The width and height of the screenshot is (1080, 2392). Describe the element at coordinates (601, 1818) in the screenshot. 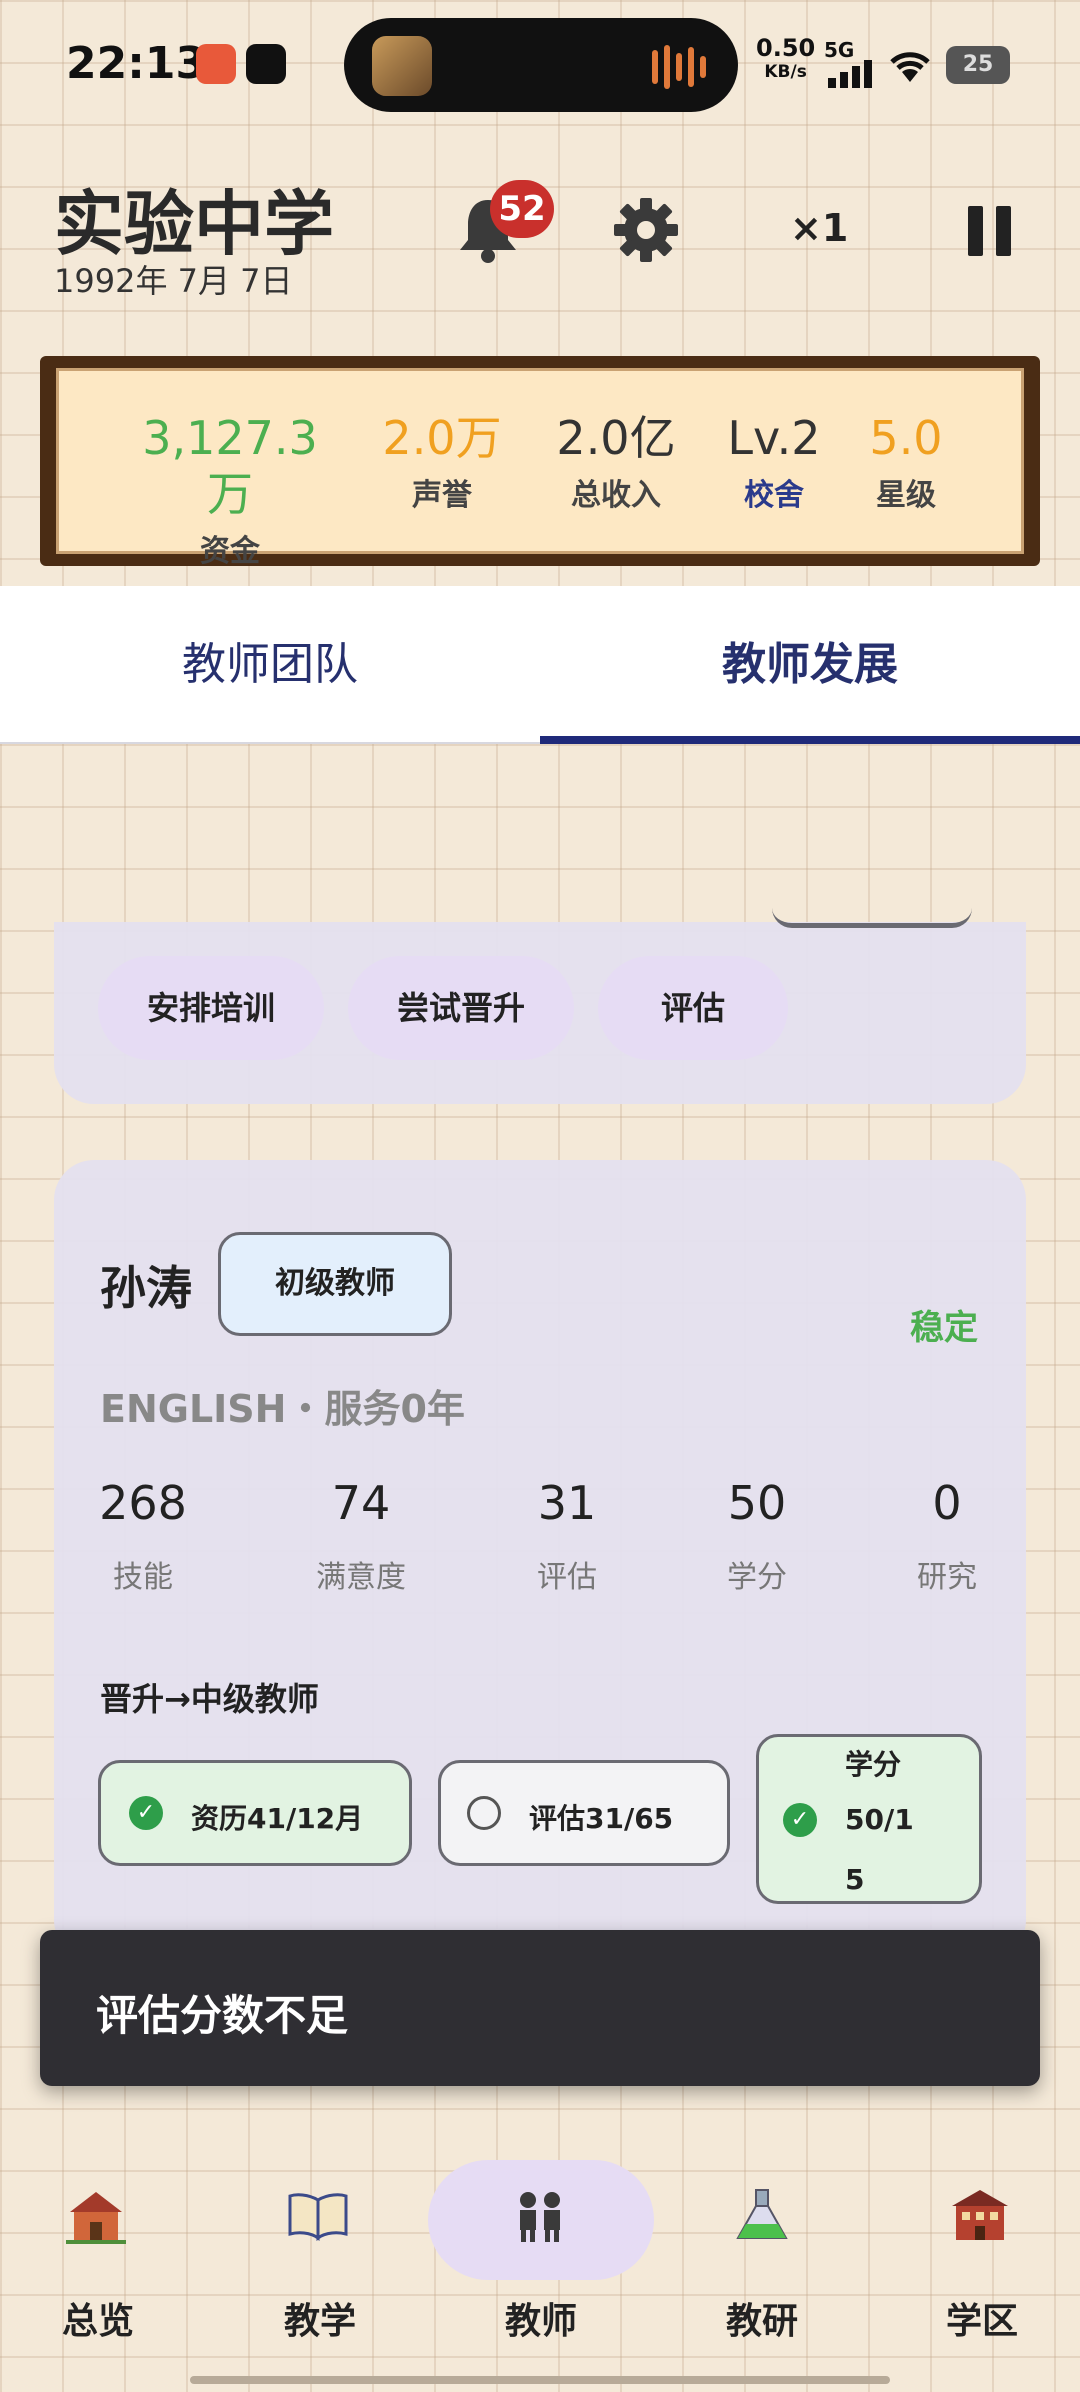

I see `requirement-text: 评估31/65` at that location.